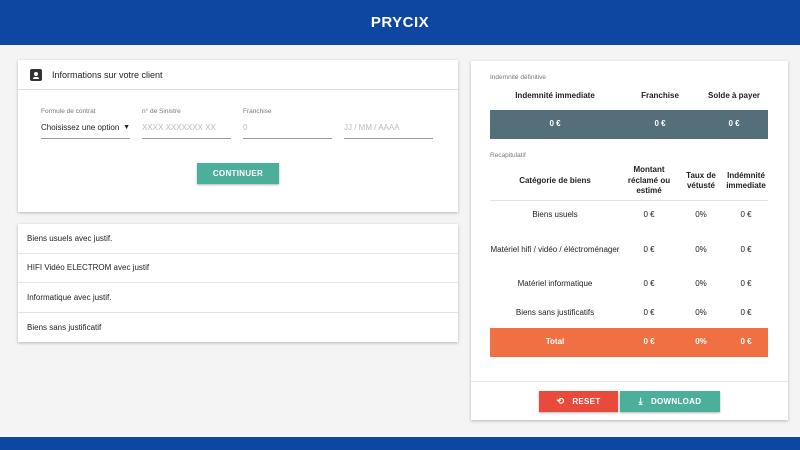 The width and height of the screenshot is (800, 450). What do you see at coordinates (238, 173) in the screenshot?
I see `continue-button: CONTINUER` at bounding box center [238, 173].